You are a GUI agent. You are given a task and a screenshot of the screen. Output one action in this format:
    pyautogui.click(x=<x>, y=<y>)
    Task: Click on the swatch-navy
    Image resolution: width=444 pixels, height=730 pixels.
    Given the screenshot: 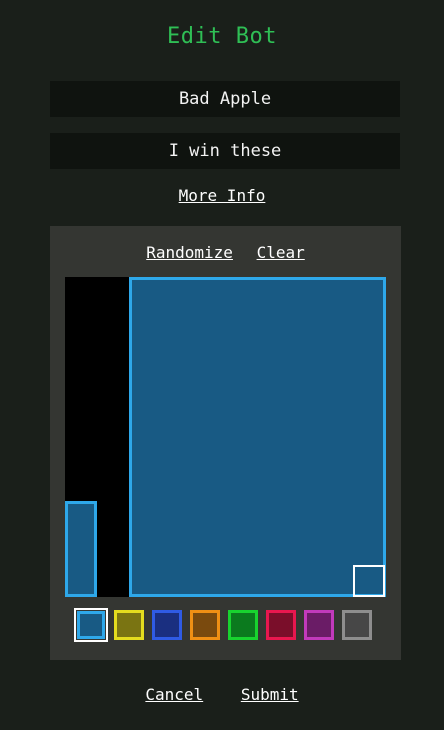 What is the action you would take?
    pyautogui.click(x=167, y=625)
    